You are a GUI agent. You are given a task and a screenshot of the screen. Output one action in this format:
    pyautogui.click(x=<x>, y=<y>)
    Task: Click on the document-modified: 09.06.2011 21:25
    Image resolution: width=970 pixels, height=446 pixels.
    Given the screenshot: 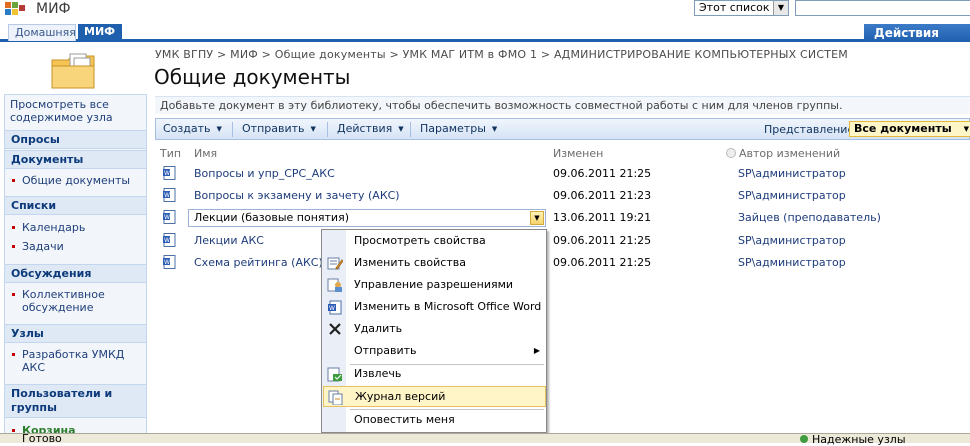 What is the action you would take?
    pyautogui.click(x=602, y=173)
    